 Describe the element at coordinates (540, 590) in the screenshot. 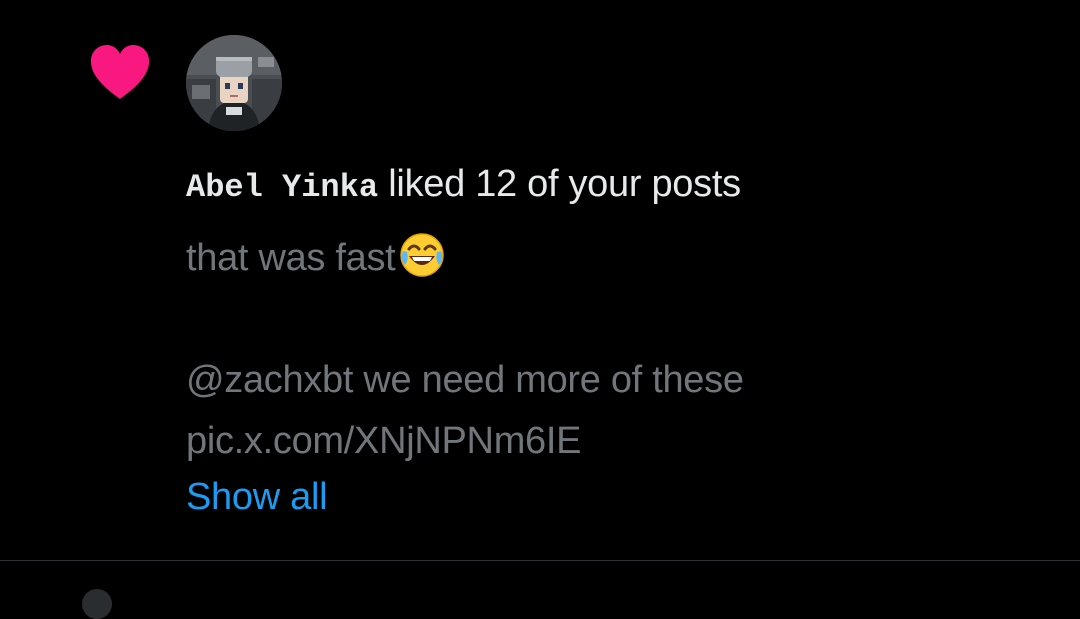

I see `next-notification-peek` at that location.